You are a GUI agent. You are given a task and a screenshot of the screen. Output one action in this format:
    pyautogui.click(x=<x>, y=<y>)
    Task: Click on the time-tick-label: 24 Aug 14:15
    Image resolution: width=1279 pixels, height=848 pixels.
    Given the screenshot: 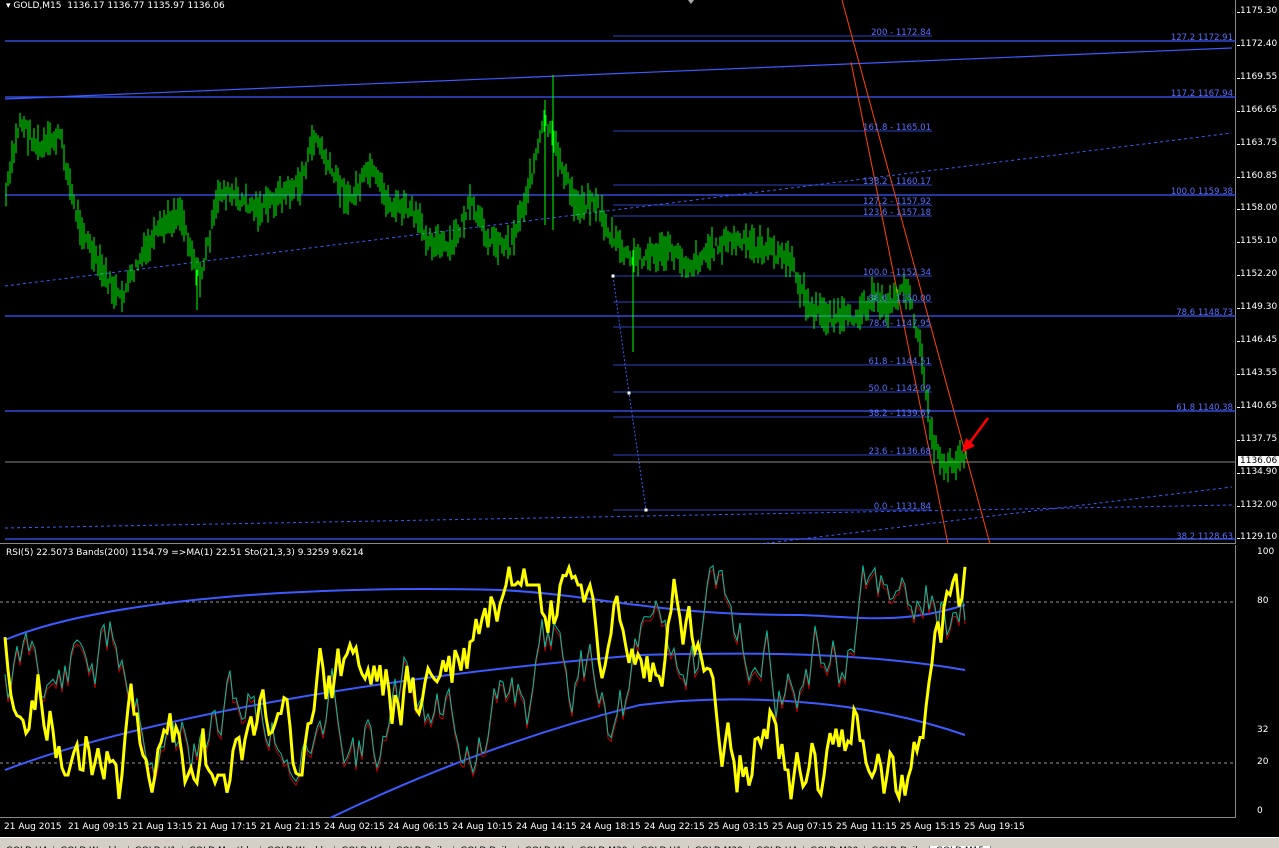 What is the action you would take?
    pyautogui.click(x=546, y=827)
    